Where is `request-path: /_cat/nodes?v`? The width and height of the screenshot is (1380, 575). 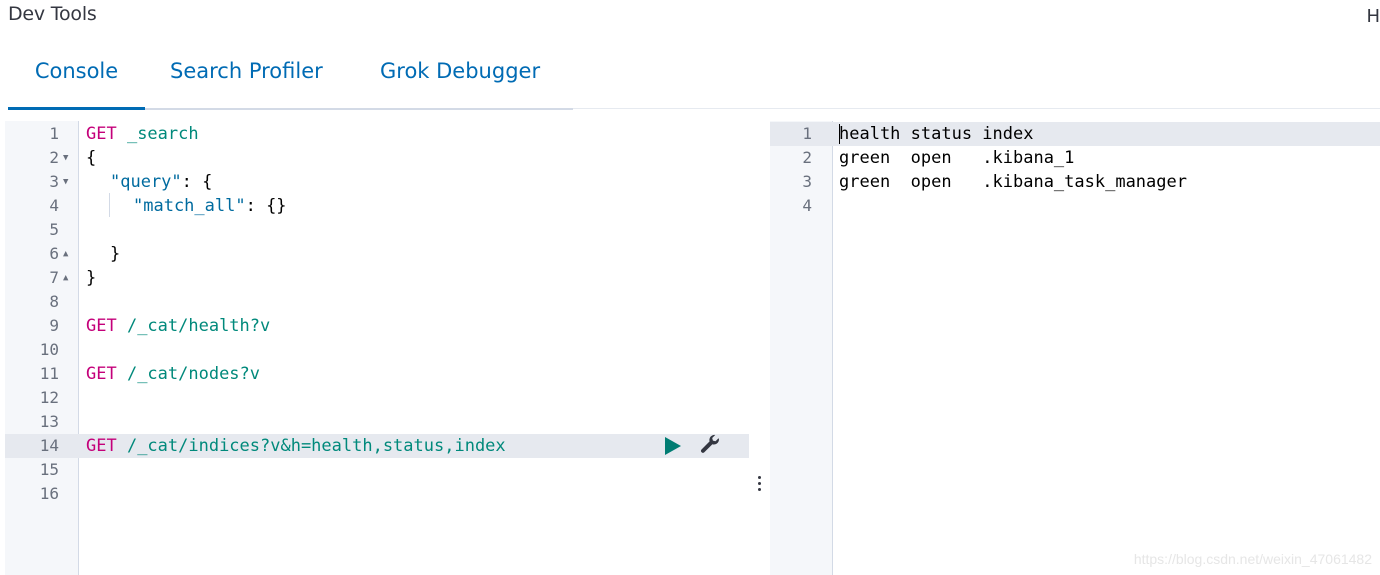
request-path: /_cat/nodes?v is located at coordinates (188, 374).